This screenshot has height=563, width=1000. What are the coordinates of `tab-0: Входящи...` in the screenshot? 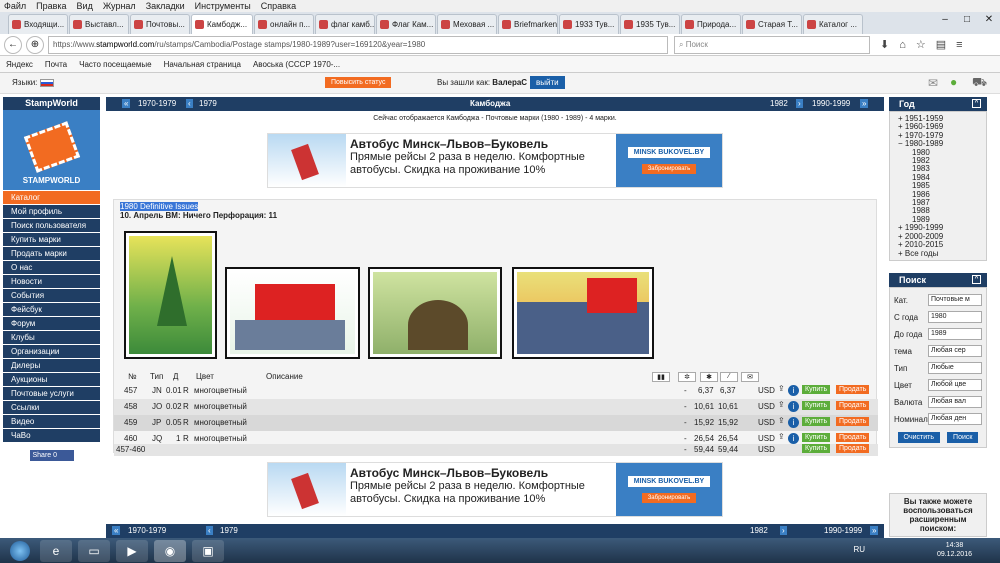 It's located at (38, 24).